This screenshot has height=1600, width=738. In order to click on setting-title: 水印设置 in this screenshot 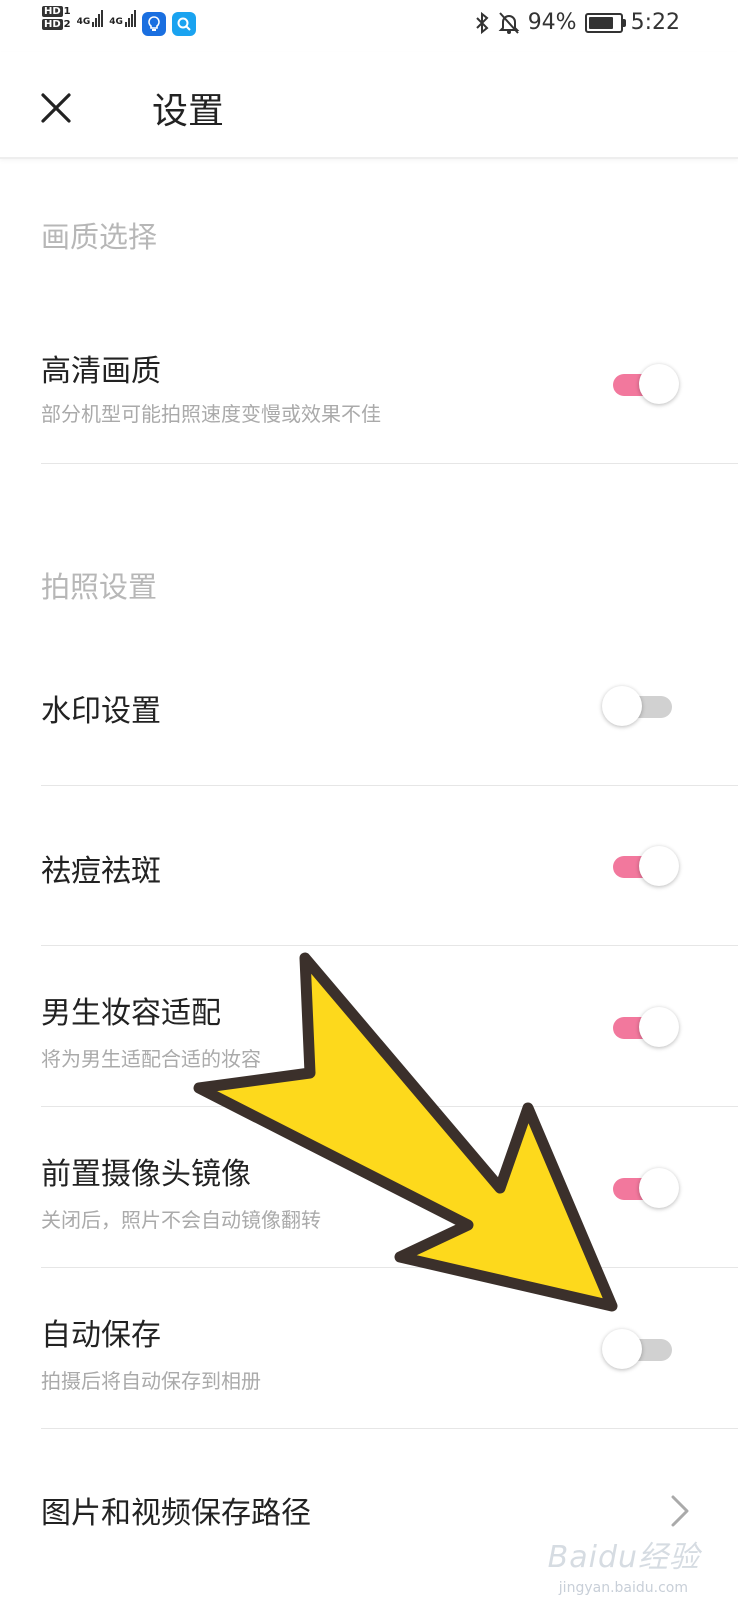, I will do `click(101, 711)`.